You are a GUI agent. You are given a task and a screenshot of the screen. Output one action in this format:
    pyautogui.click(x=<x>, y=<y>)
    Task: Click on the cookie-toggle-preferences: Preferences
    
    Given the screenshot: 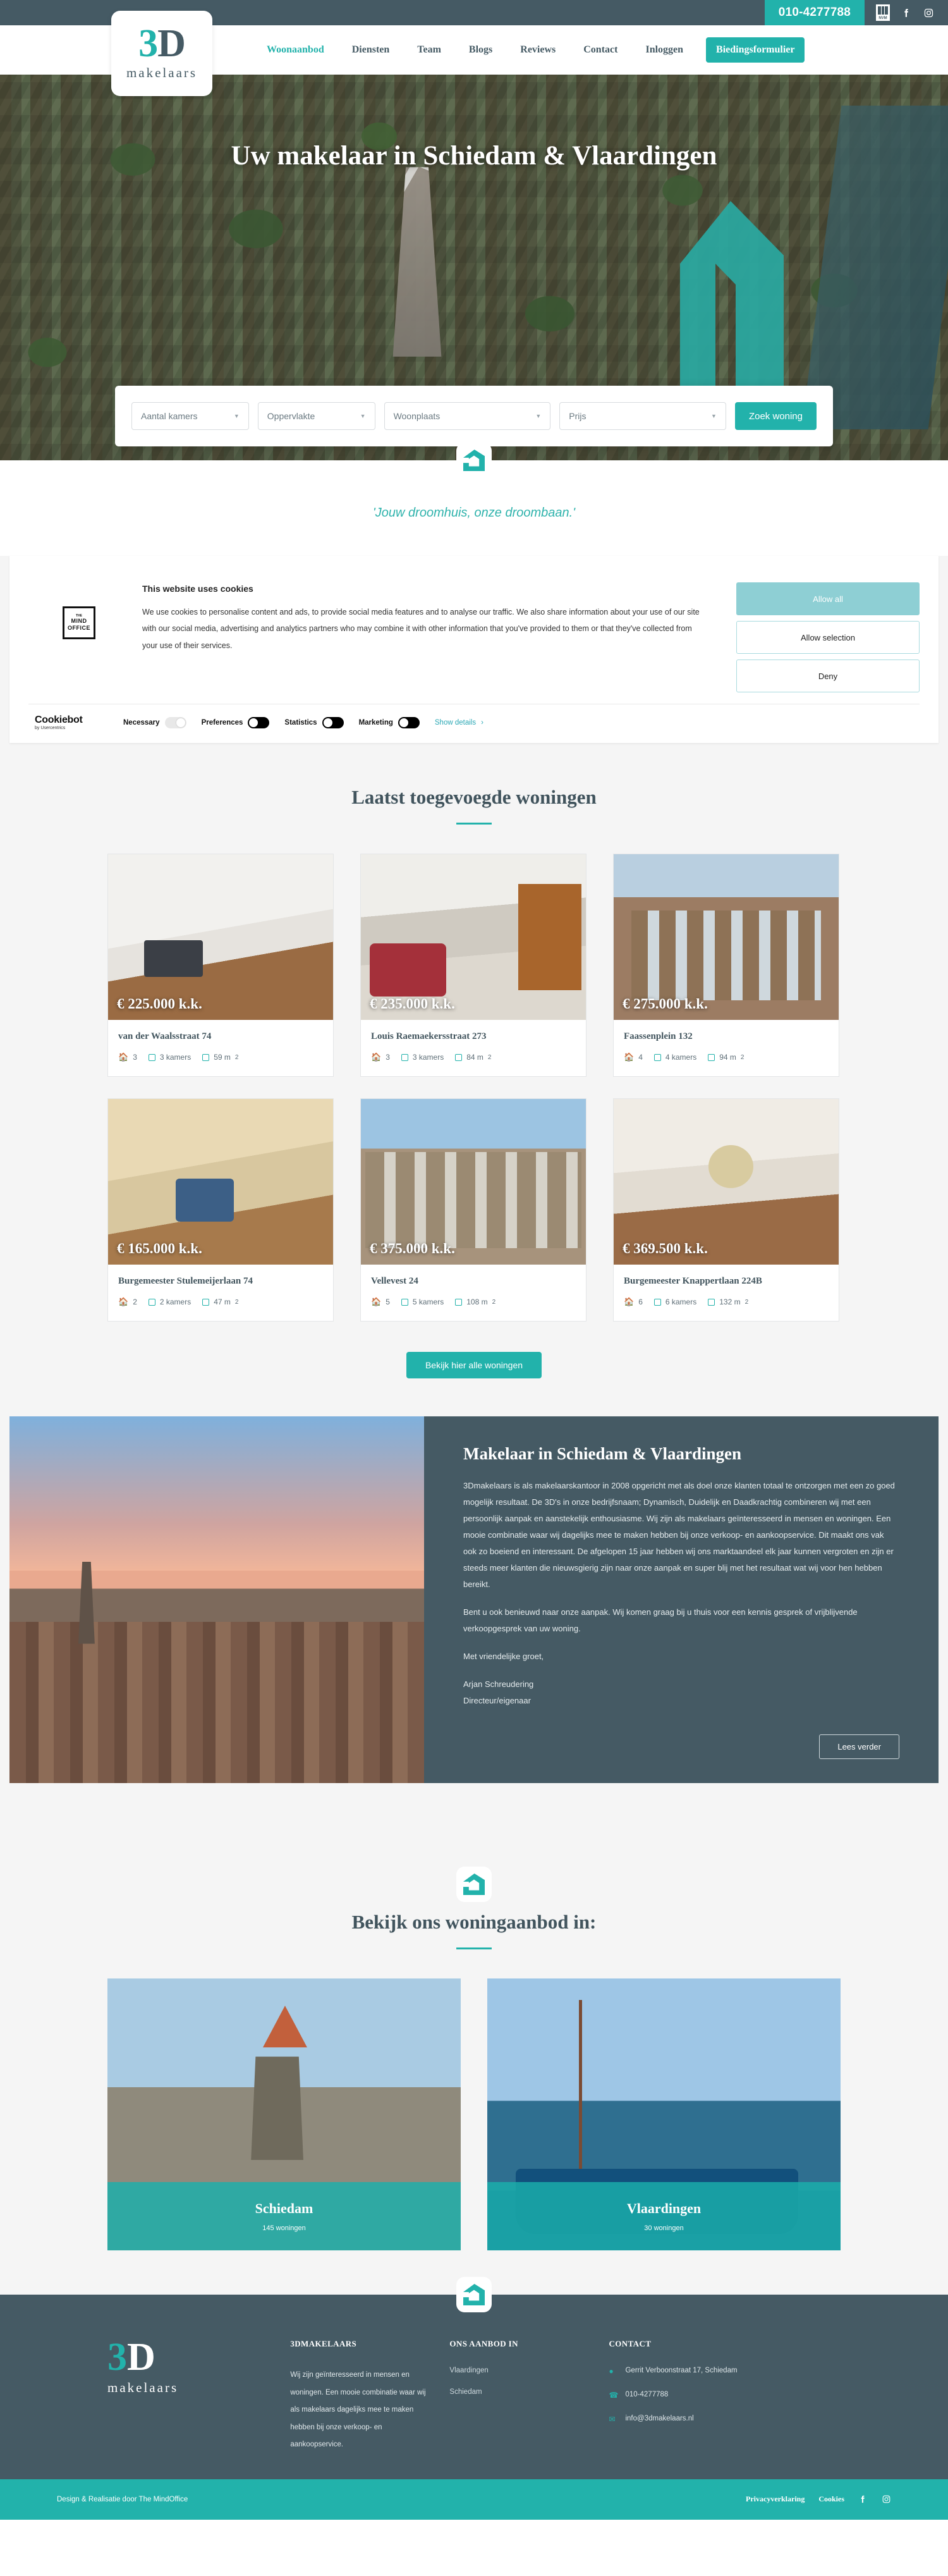 What is the action you would take?
    pyautogui.click(x=235, y=722)
    